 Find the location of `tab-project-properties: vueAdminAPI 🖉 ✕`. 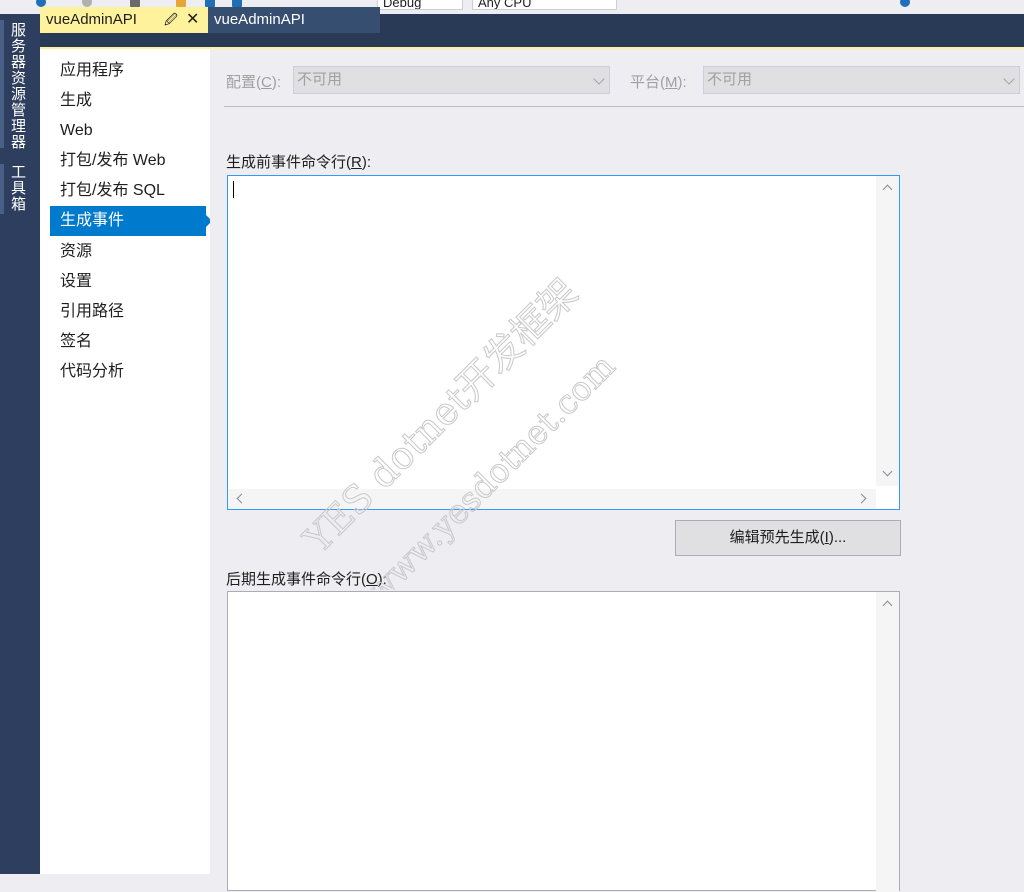

tab-project-properties: vueAdminAPI 🖉 ✕ is located at coordinates (124, 20).